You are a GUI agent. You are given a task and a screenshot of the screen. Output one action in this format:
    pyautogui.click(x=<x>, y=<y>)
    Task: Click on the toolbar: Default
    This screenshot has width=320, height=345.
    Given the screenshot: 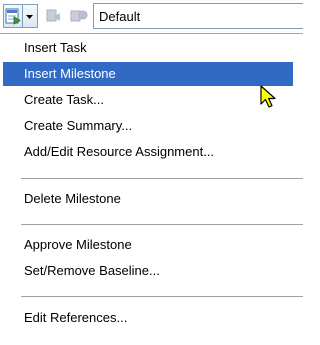 What is the action you would take?
    pyautogui.click(x=151, y=16)
    